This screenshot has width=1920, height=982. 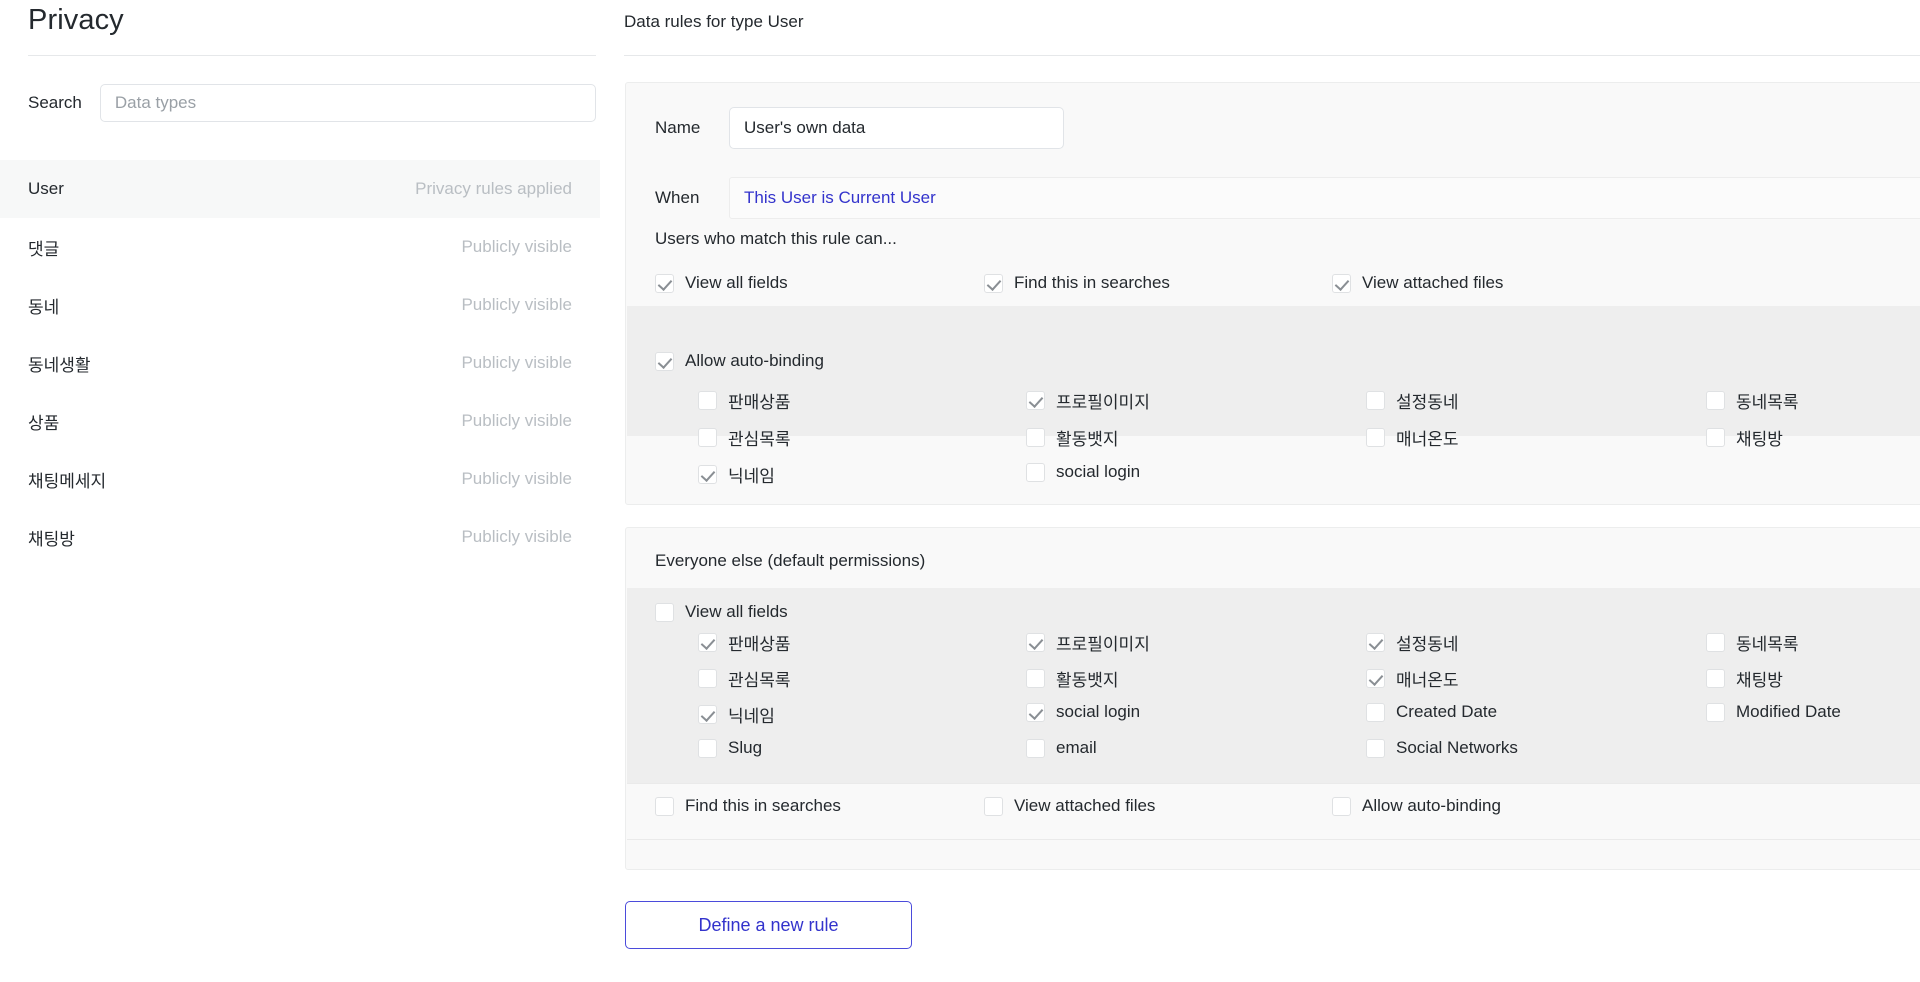 I want to click on checkbox-everyone-field-12: Slug, so click(x=730, y=748).